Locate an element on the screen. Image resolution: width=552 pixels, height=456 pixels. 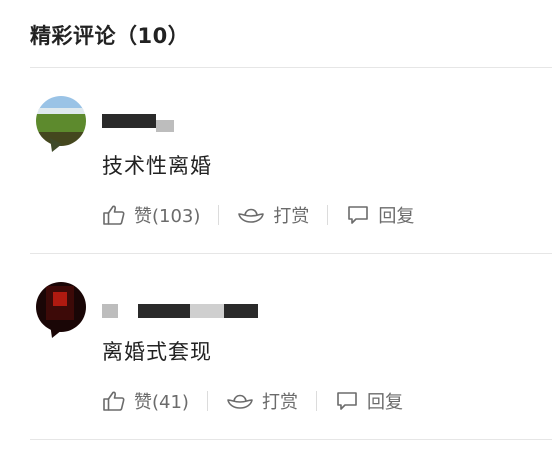
like-button: 赞(41) is located at coordinates (145, 401).